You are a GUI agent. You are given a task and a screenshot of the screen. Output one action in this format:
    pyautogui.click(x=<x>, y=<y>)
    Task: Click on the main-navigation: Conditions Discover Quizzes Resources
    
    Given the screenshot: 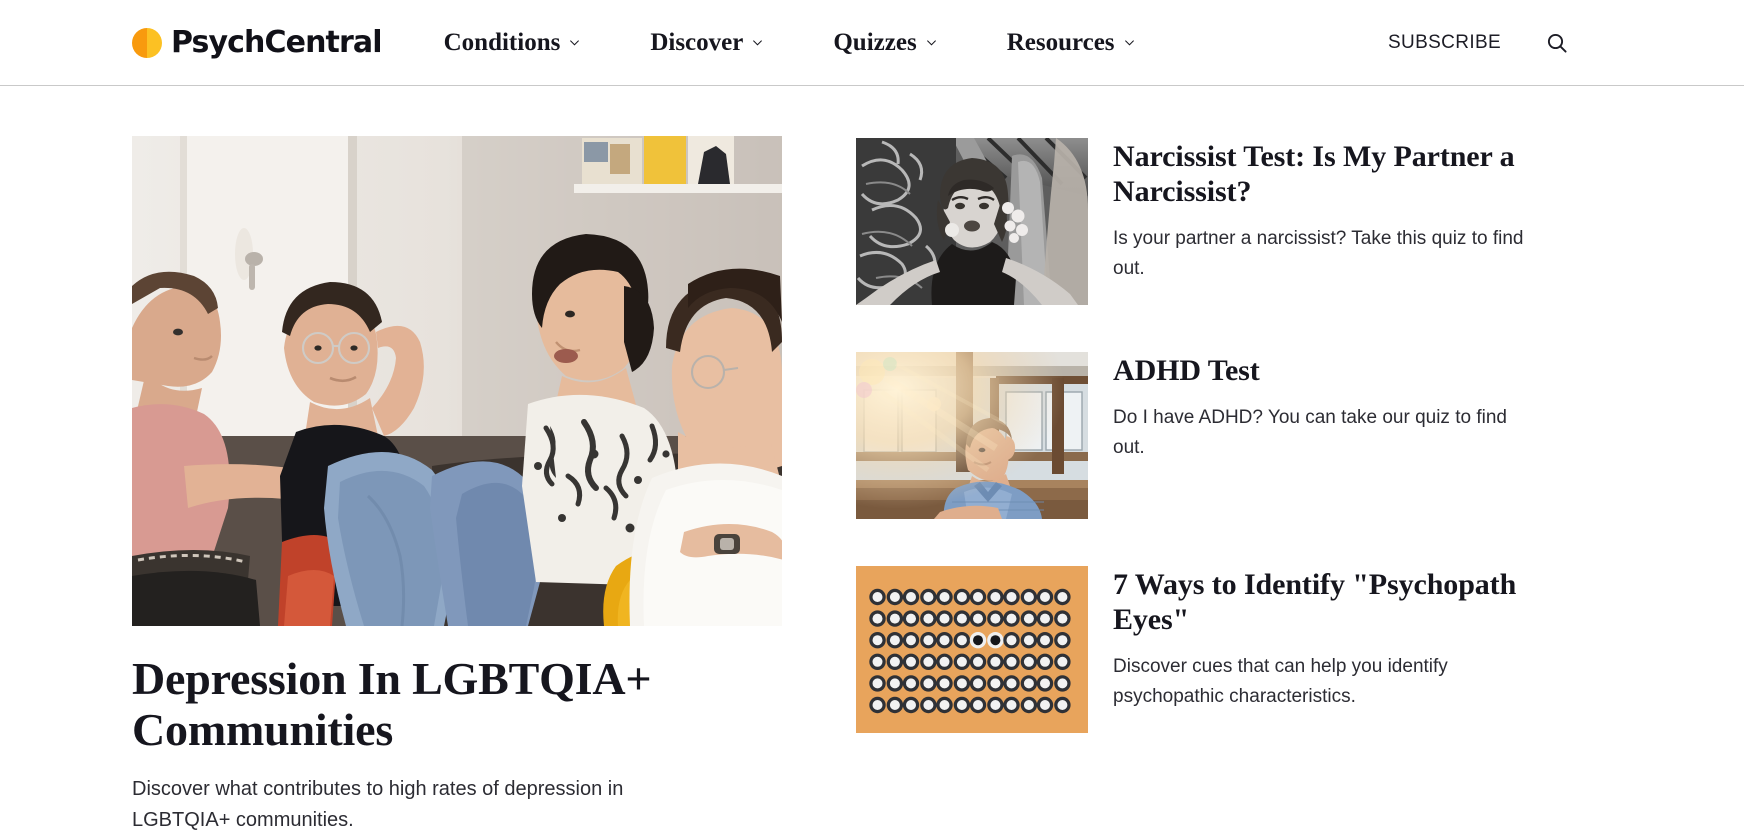 What is the action you would take?
    pyautogui.click(x=807, y=43)
    